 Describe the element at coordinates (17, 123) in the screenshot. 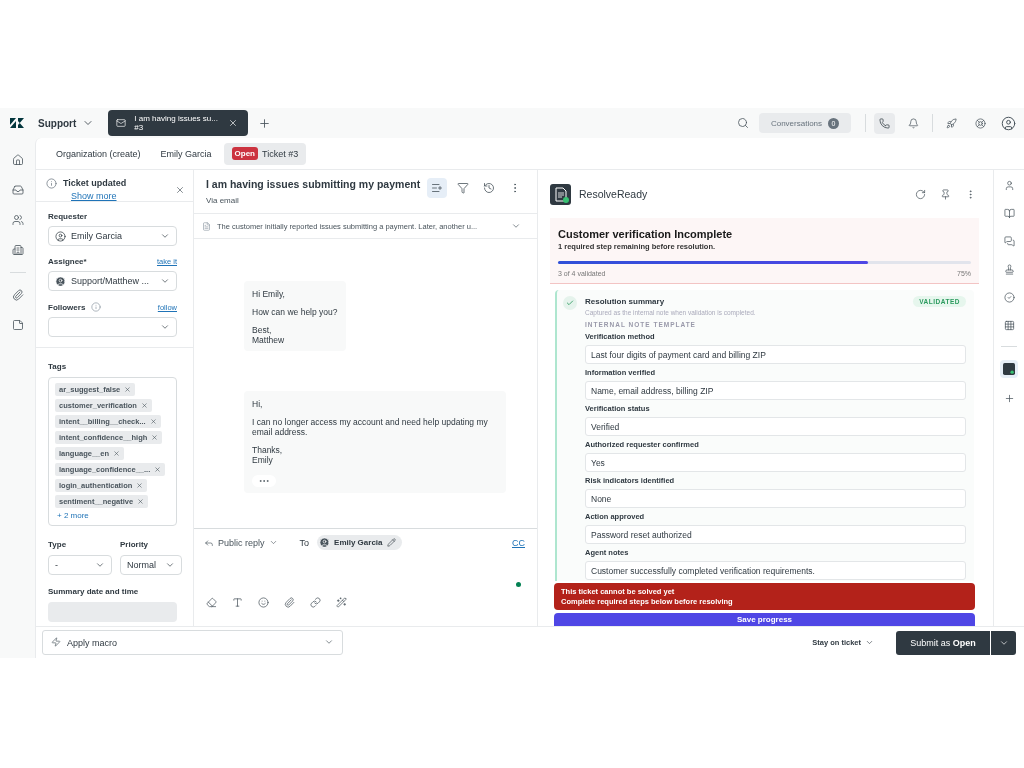

I see `logo-icon` at that location.